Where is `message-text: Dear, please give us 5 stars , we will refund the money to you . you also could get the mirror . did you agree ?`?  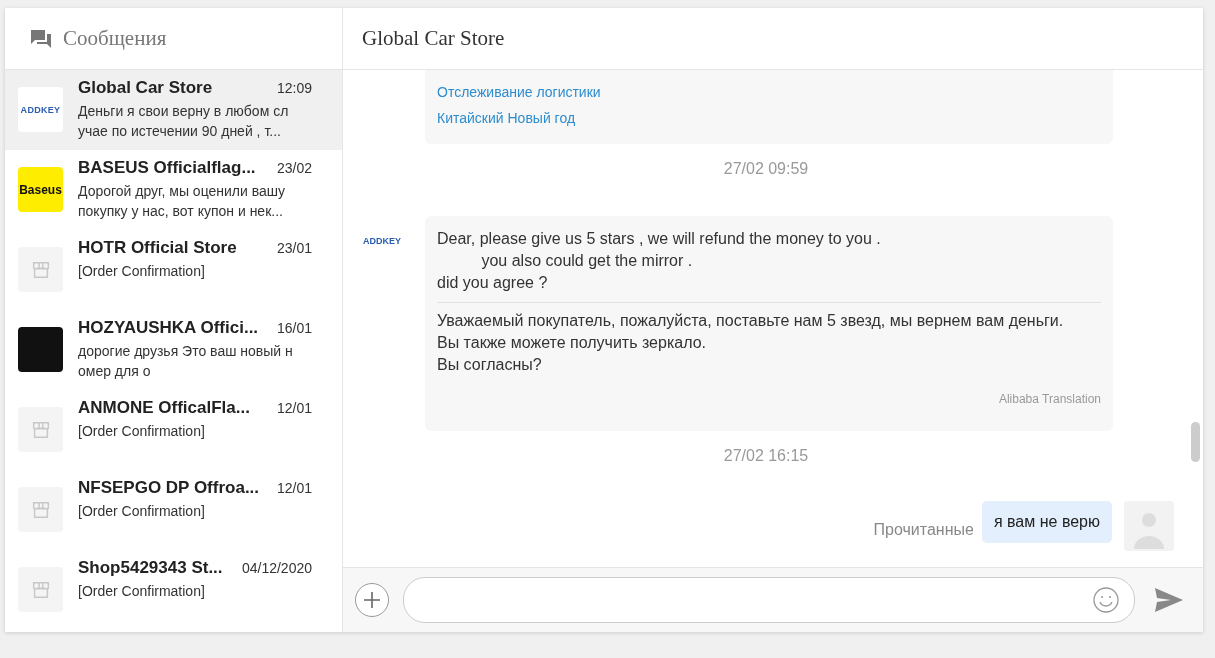
message-text: Dear, please give us 5 stars , we will refund the money to you . you also could get the mirror . did you agree ? is located at coordinates (769, 265).